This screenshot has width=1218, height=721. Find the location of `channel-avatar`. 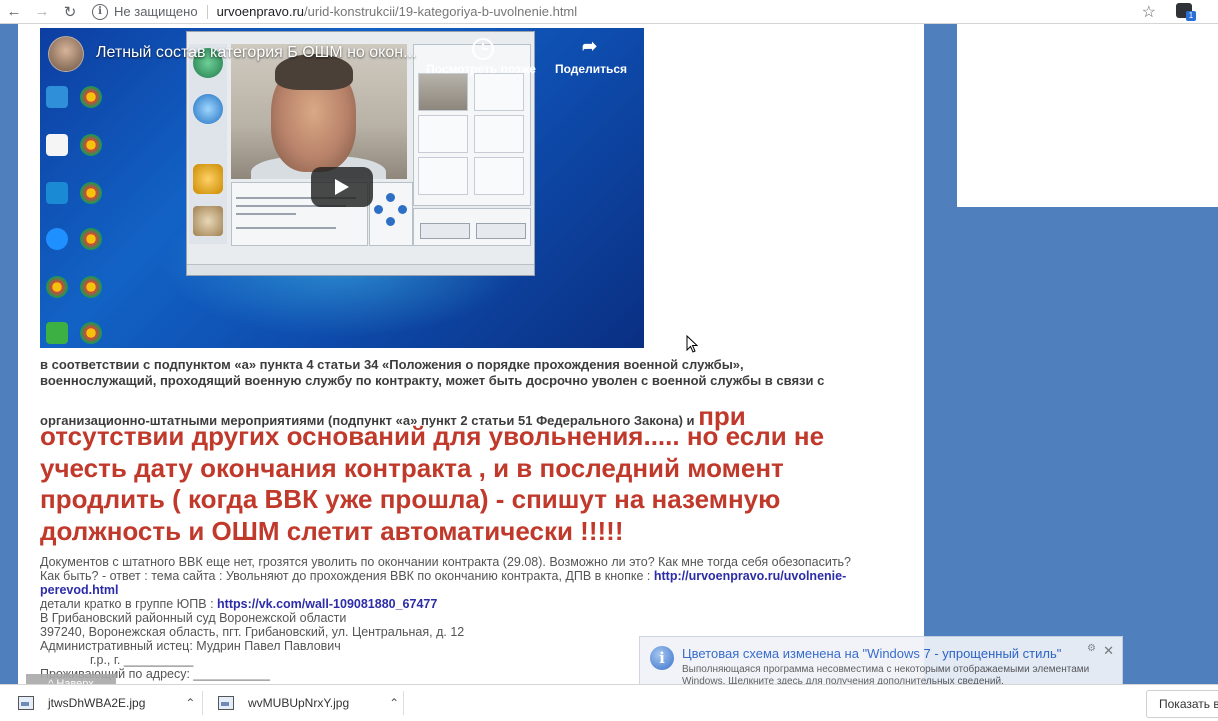

channel-avatar is located at coordinates (66, 54).